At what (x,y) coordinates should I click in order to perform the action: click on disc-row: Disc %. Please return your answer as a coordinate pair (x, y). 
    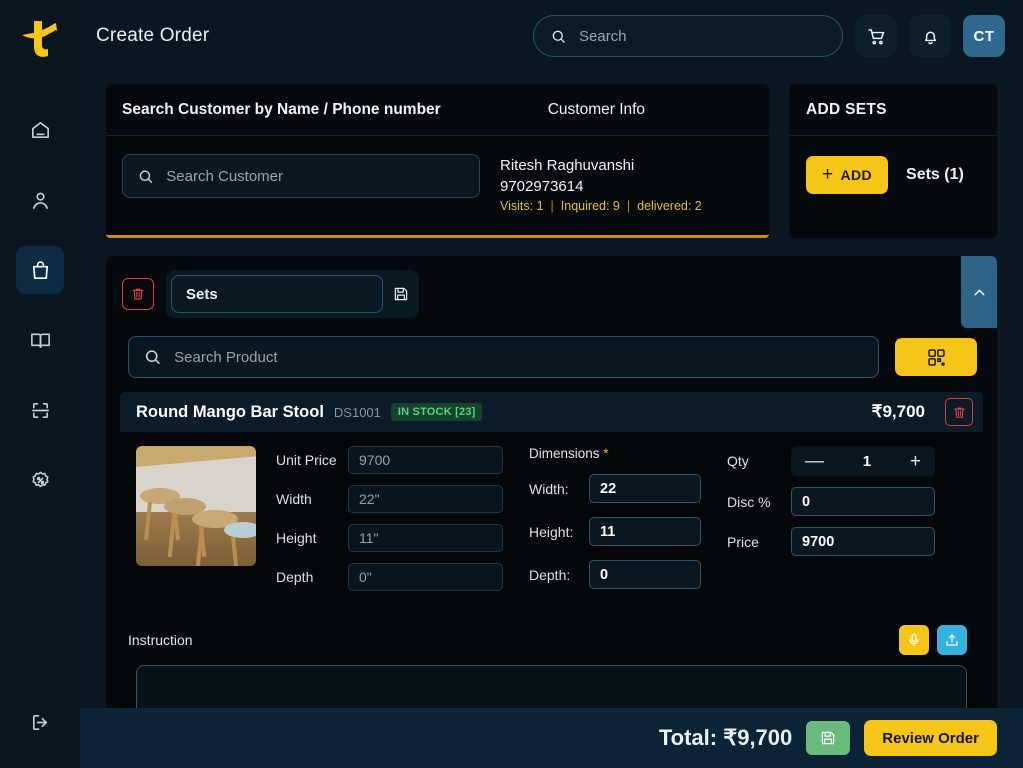
    Looking at the image, I should click on (831, 501).